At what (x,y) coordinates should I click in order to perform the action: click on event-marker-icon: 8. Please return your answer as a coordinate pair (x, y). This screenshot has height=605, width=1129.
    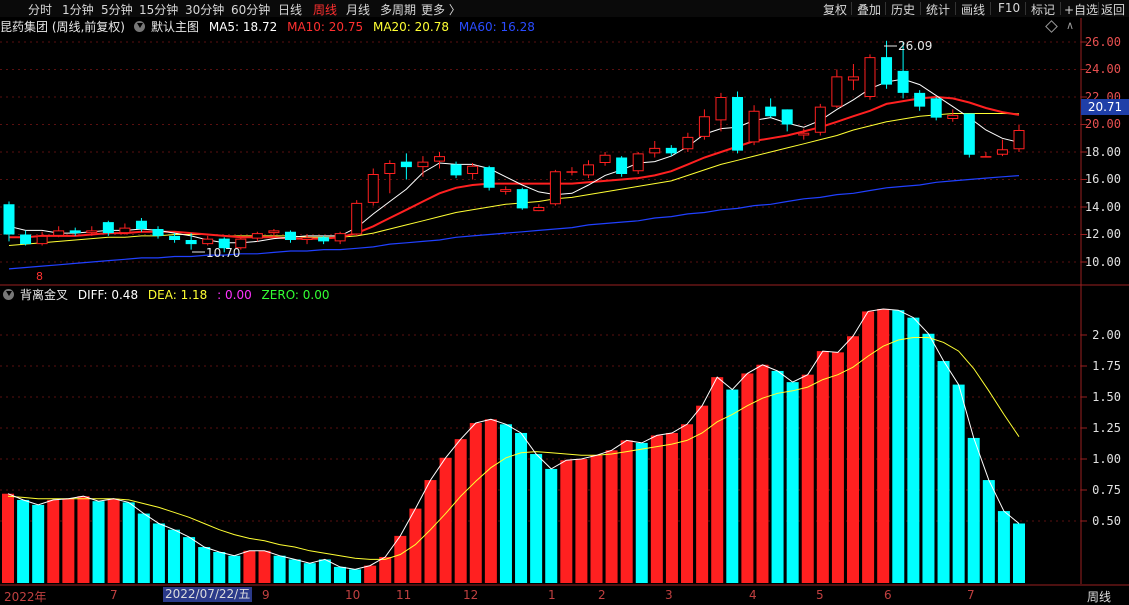
    Looking at the image, I should click on (39, 276).